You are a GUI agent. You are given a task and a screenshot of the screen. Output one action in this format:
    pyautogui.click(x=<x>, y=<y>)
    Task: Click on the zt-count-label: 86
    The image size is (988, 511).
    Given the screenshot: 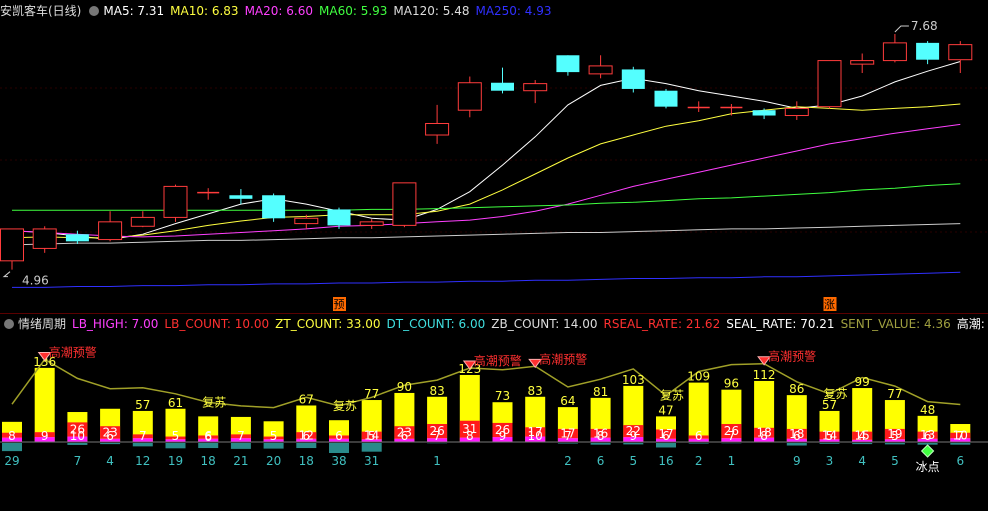 What is the action you would take?
    pyautogui.click(x=796, y=389)
    